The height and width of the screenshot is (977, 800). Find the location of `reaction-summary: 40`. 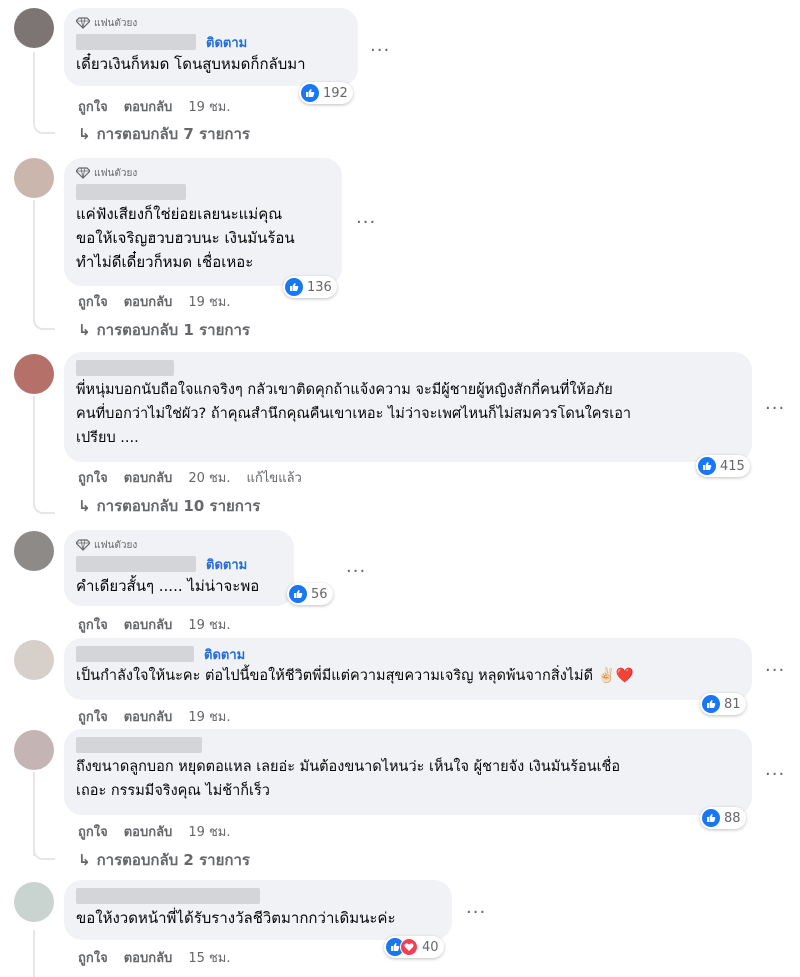

reaction-summary: 40 is located at coordinates (414, 947).